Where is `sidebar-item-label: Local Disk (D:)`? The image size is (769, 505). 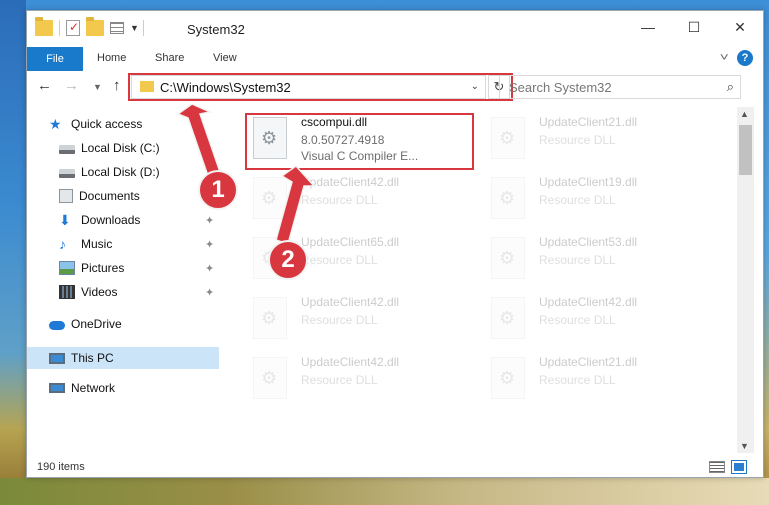 sidebar-item-label: Local Disk (D:) is located at coordinates (120, 172).